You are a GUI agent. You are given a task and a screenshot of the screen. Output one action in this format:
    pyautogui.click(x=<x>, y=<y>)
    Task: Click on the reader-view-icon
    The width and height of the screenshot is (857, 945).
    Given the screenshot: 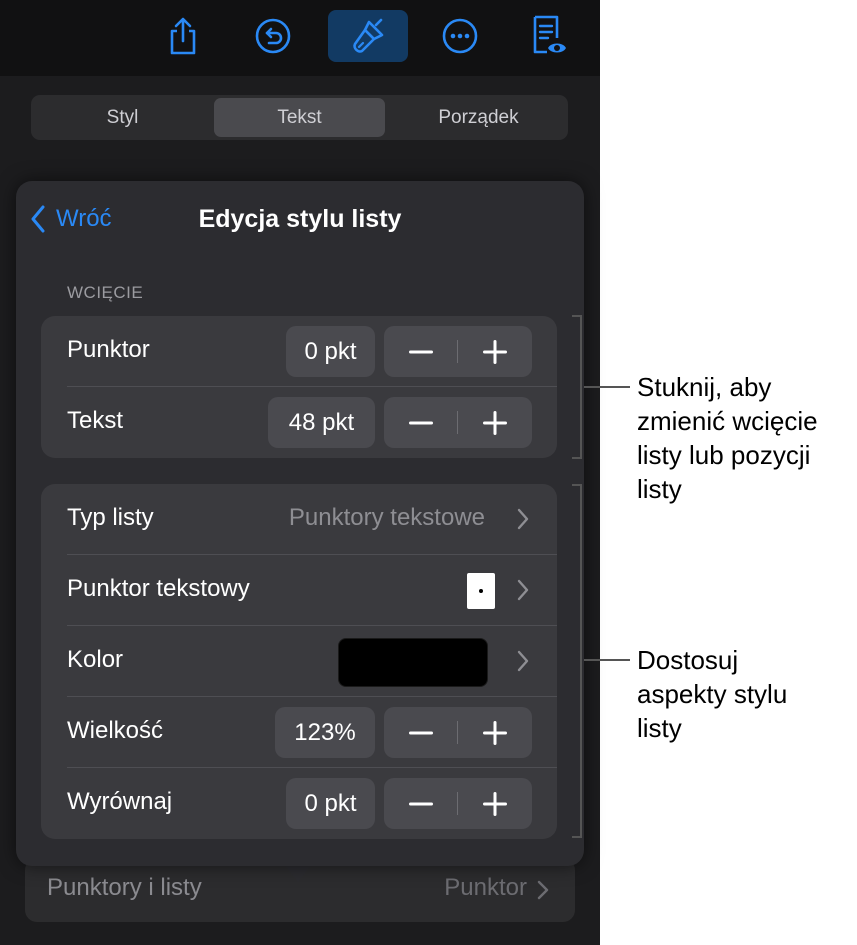 What is the action you would take?
    pyautogui.click(x=549, y=34)
    